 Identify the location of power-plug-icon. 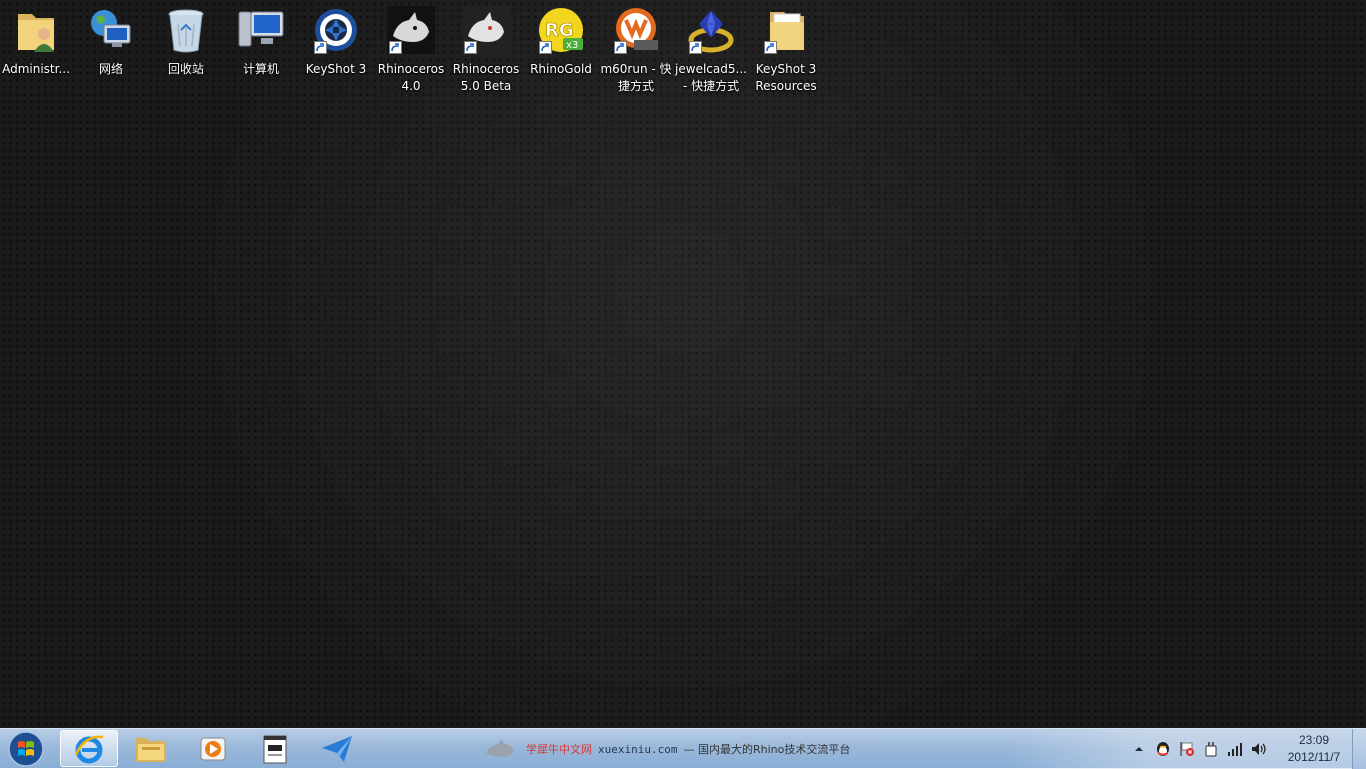
(1211, 749).